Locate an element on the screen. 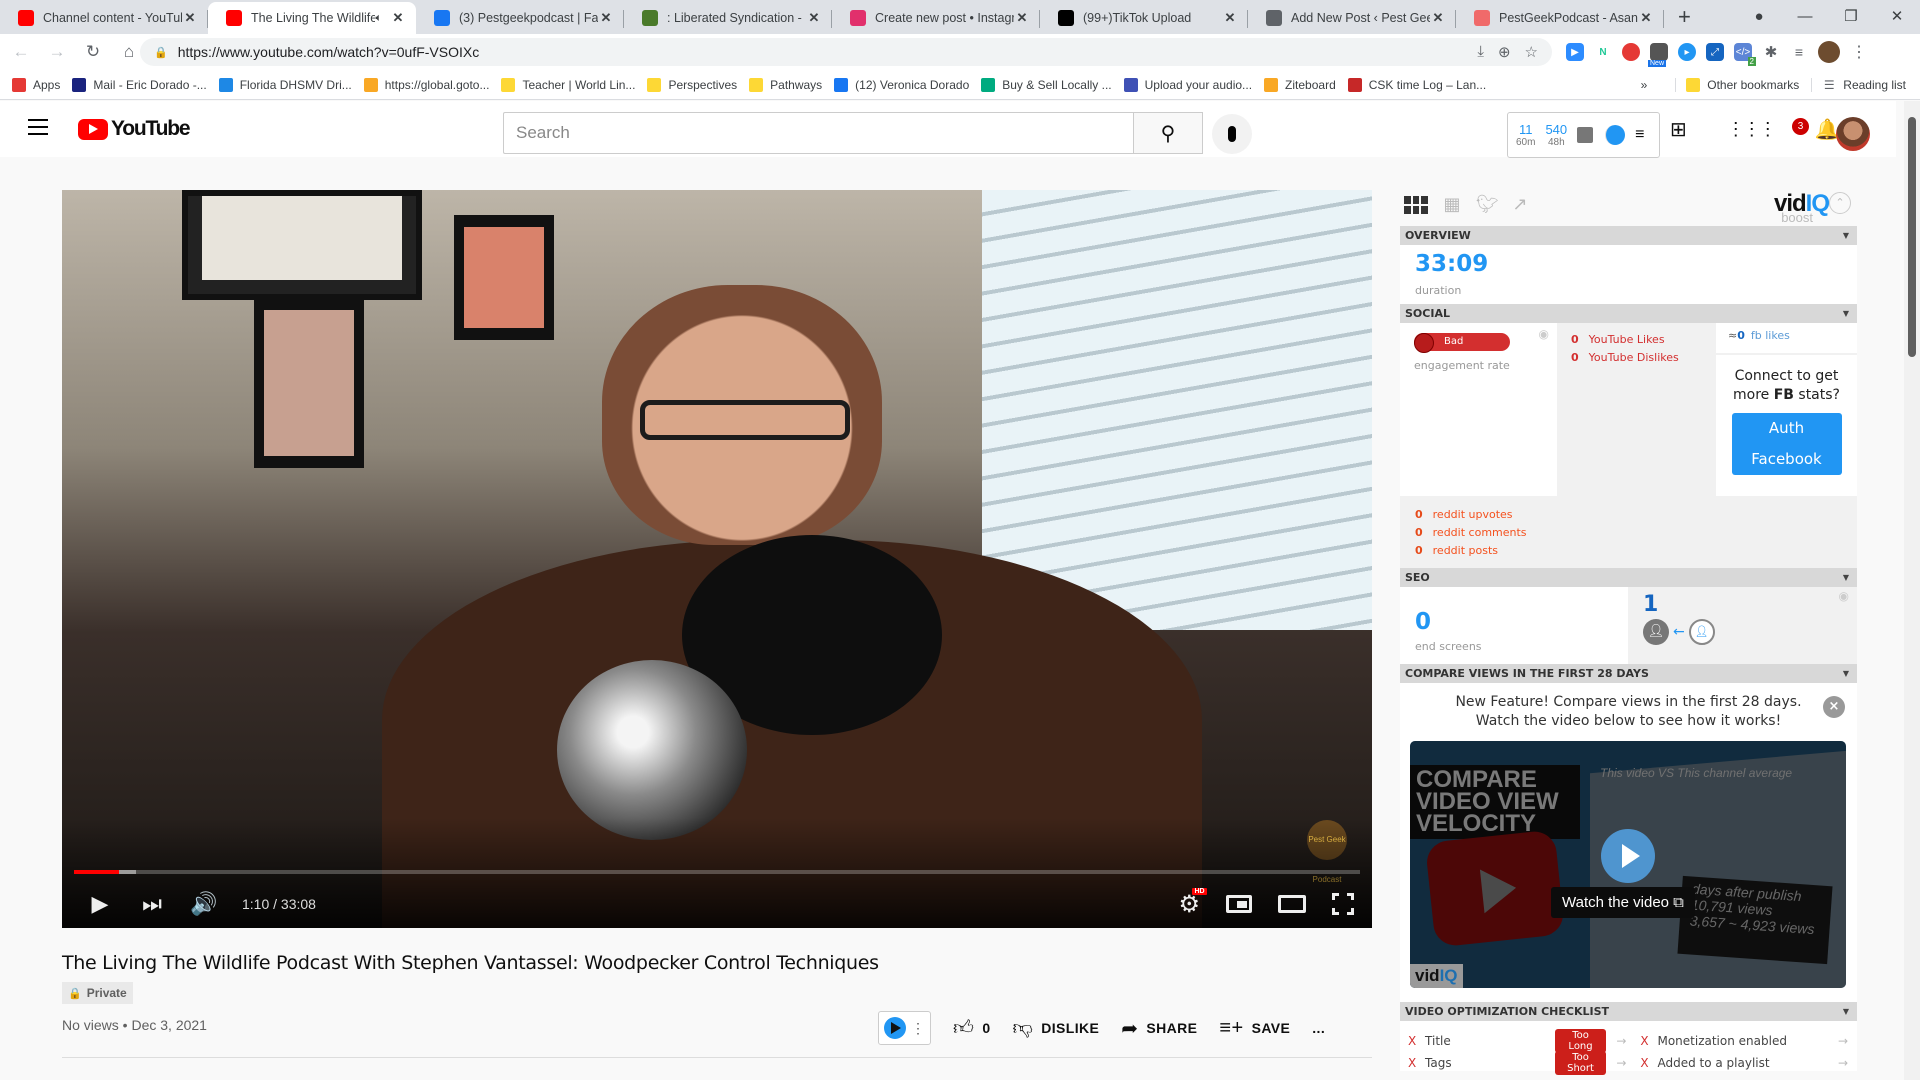  create-video-icon: ⊞ is located at coordinates (1678, 129).